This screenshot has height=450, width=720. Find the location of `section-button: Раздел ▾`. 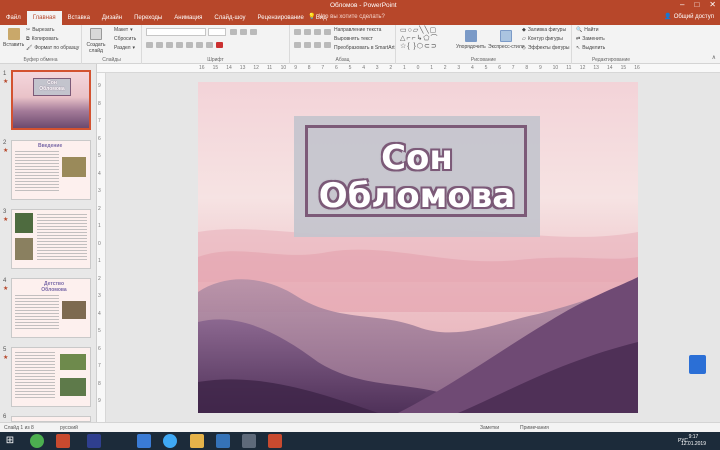

section-button: Раздел ▾ is located at coordinates (124, 48).